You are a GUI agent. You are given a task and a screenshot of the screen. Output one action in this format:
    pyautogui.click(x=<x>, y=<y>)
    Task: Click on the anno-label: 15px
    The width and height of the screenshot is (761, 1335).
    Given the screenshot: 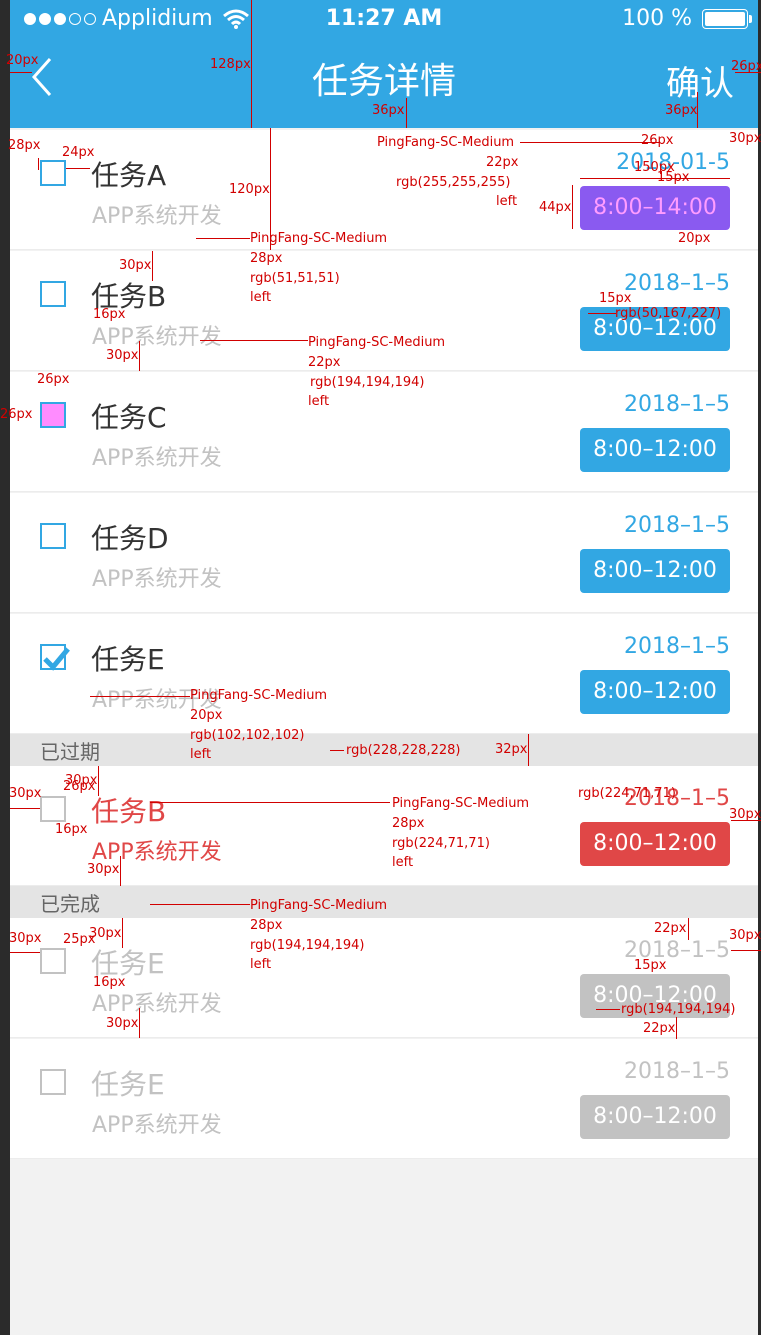 What is the action you would take?
    pyautogui.click(x=615, y=298)
    